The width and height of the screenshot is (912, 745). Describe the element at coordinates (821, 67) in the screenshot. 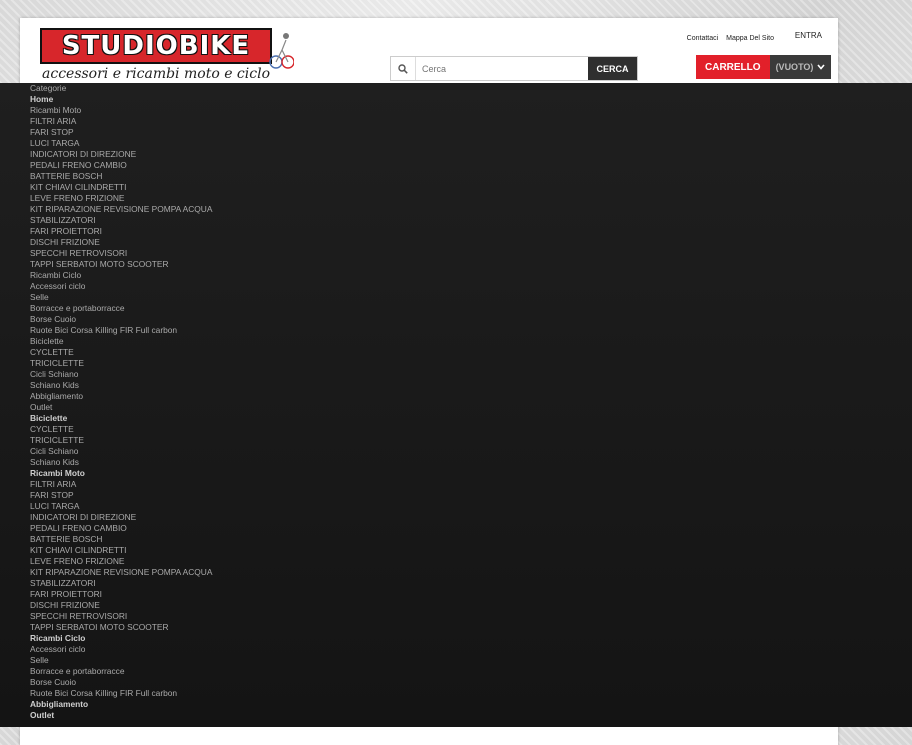

I see `chevron-down-icon` at that location.